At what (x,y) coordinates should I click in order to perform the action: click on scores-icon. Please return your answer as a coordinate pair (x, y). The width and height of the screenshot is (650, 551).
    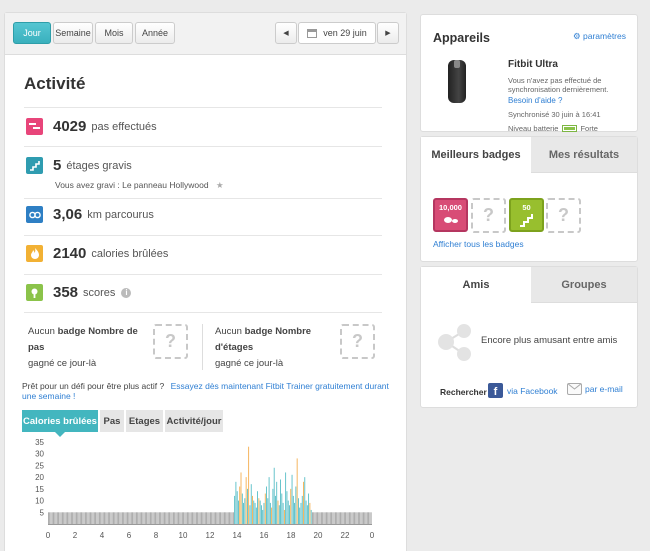
    Looking at the image, I should click on (34, 292).